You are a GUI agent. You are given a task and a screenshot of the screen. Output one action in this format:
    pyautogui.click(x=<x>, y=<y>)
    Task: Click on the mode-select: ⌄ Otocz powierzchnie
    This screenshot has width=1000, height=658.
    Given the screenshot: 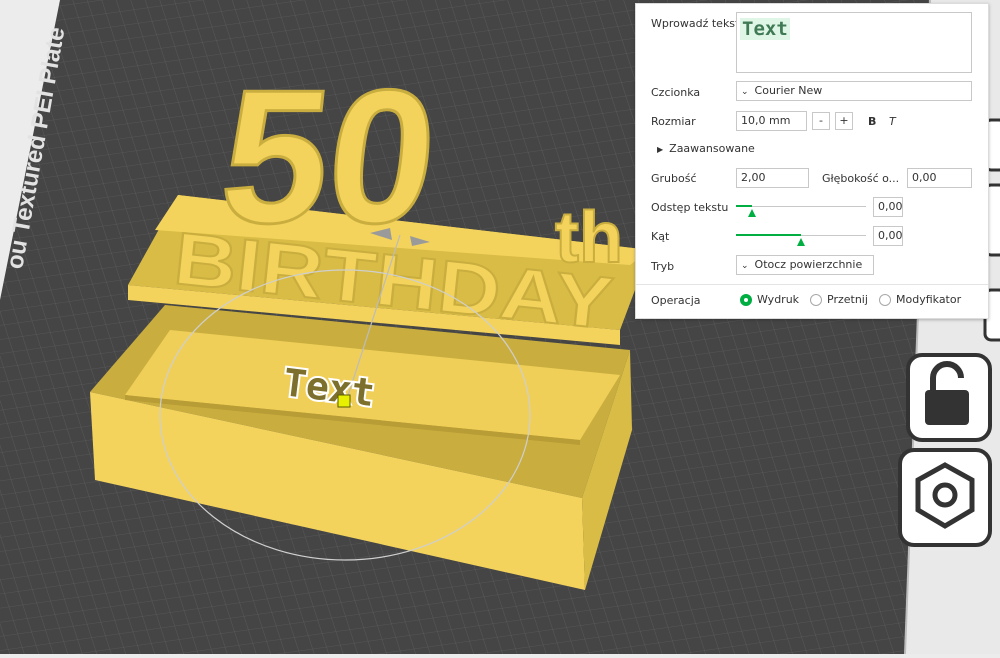 What is the action you would take?
    pyautogui.click(x=805, y=265)
    